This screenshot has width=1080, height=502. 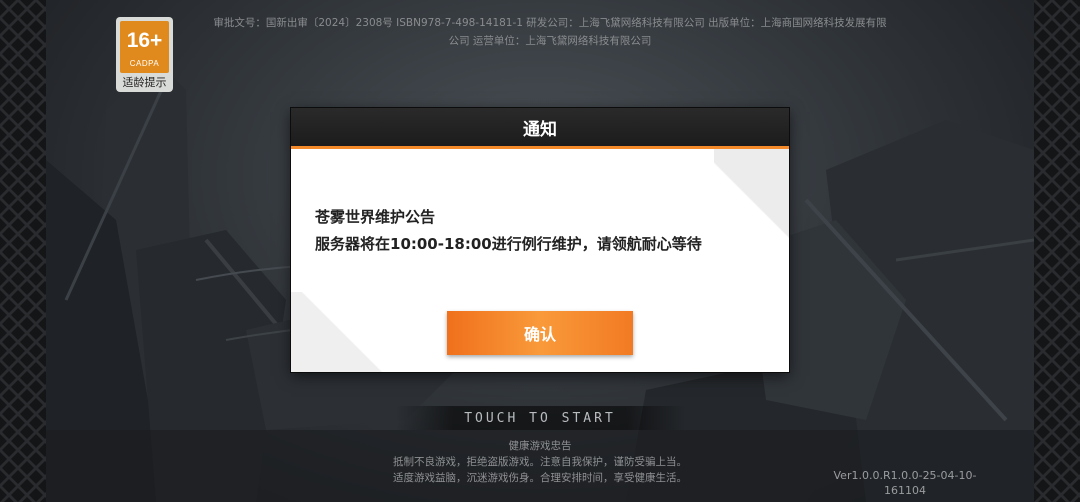 I want to click on confirm-button-label: 确认, so click(x=539, y=334).